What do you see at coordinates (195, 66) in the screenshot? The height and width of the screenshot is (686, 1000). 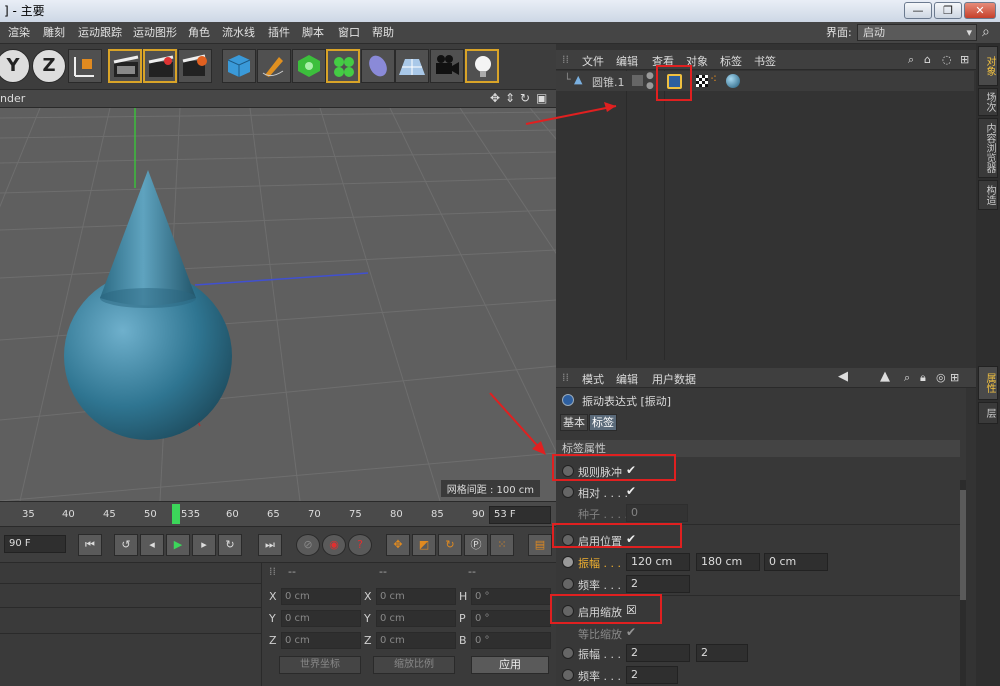 I see `render-settings-button` at bounding box center [195, 66].